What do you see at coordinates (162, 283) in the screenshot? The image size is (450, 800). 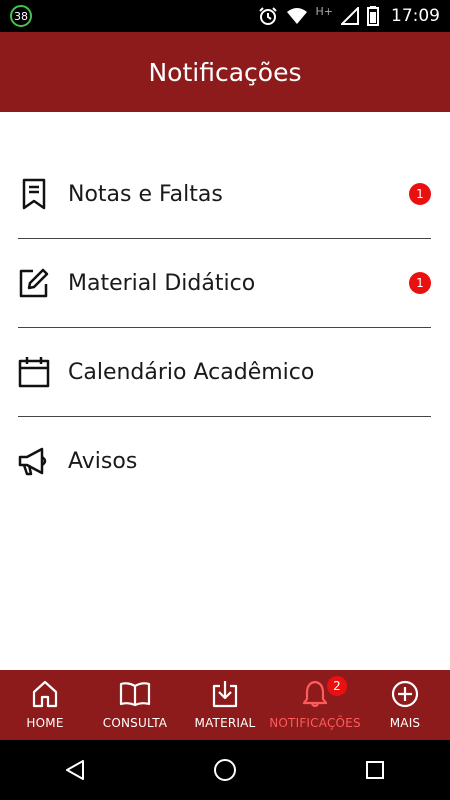 I see `menu-item-label: Material Didático` at bounding box center [162, 283].